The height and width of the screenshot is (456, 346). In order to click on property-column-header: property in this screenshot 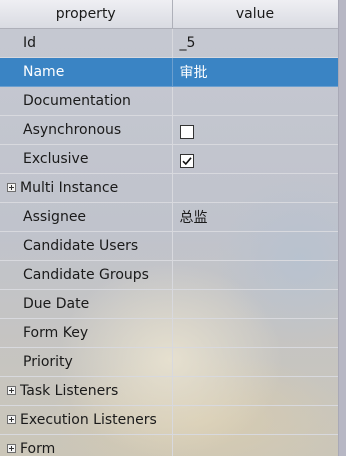, I will do `click(86, 14)`.